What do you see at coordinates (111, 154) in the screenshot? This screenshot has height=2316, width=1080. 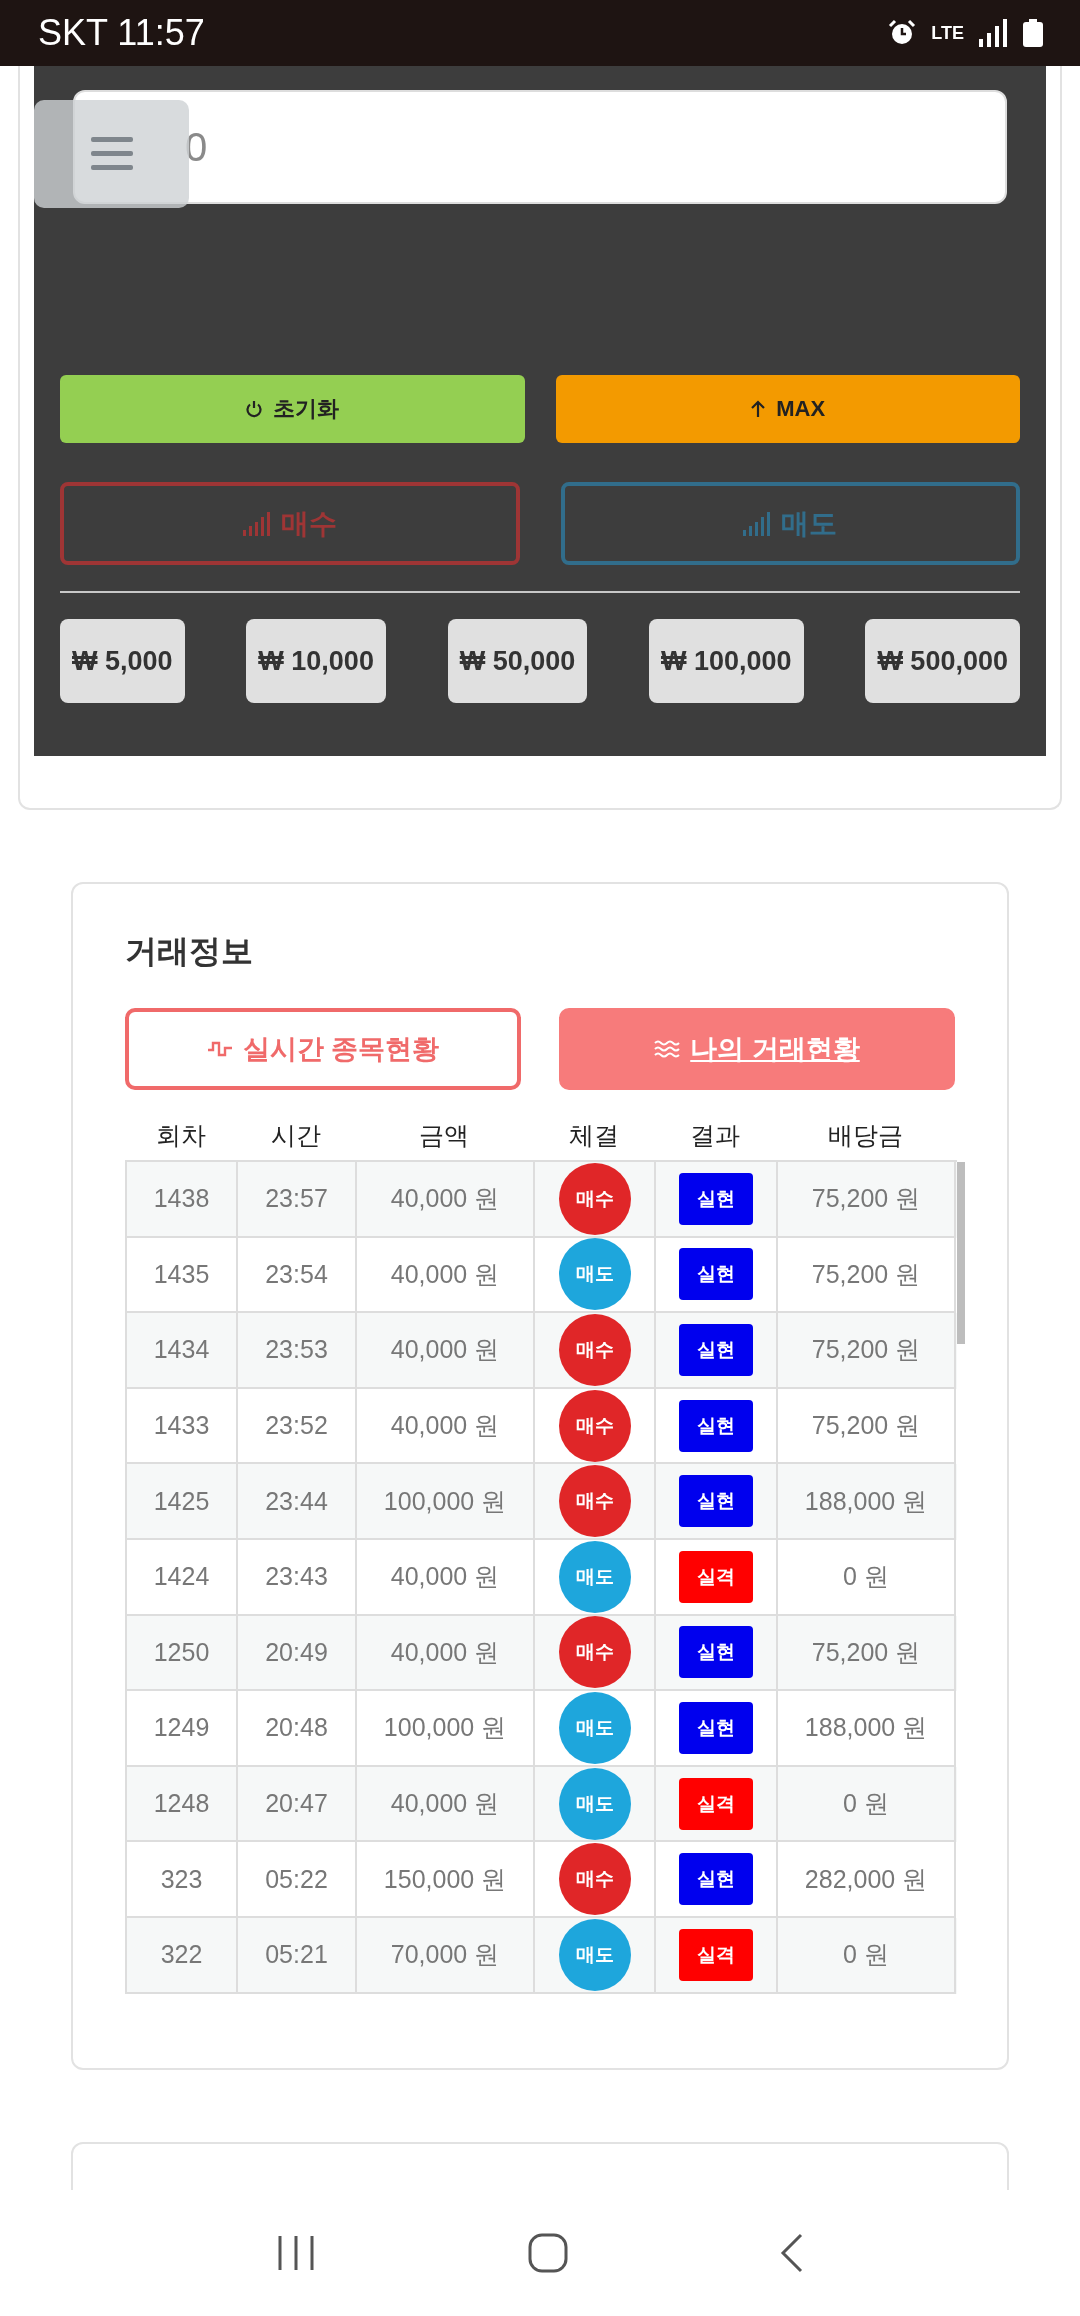 I see `menu-icon` at bounding box center [111, 154].